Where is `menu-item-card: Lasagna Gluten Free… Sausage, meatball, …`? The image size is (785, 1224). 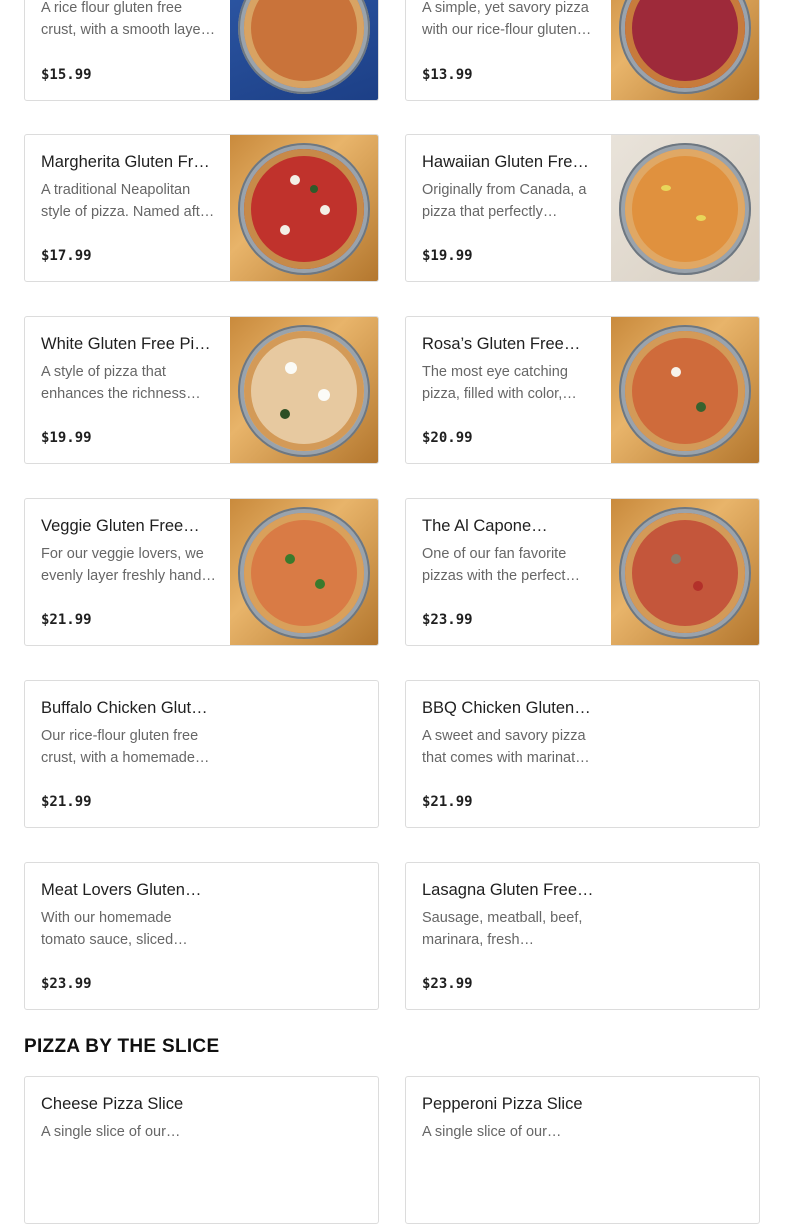 menu-item-card: Lasagna Gluten Free… Sausage, meatball, … is located at coordinates (582, 936).